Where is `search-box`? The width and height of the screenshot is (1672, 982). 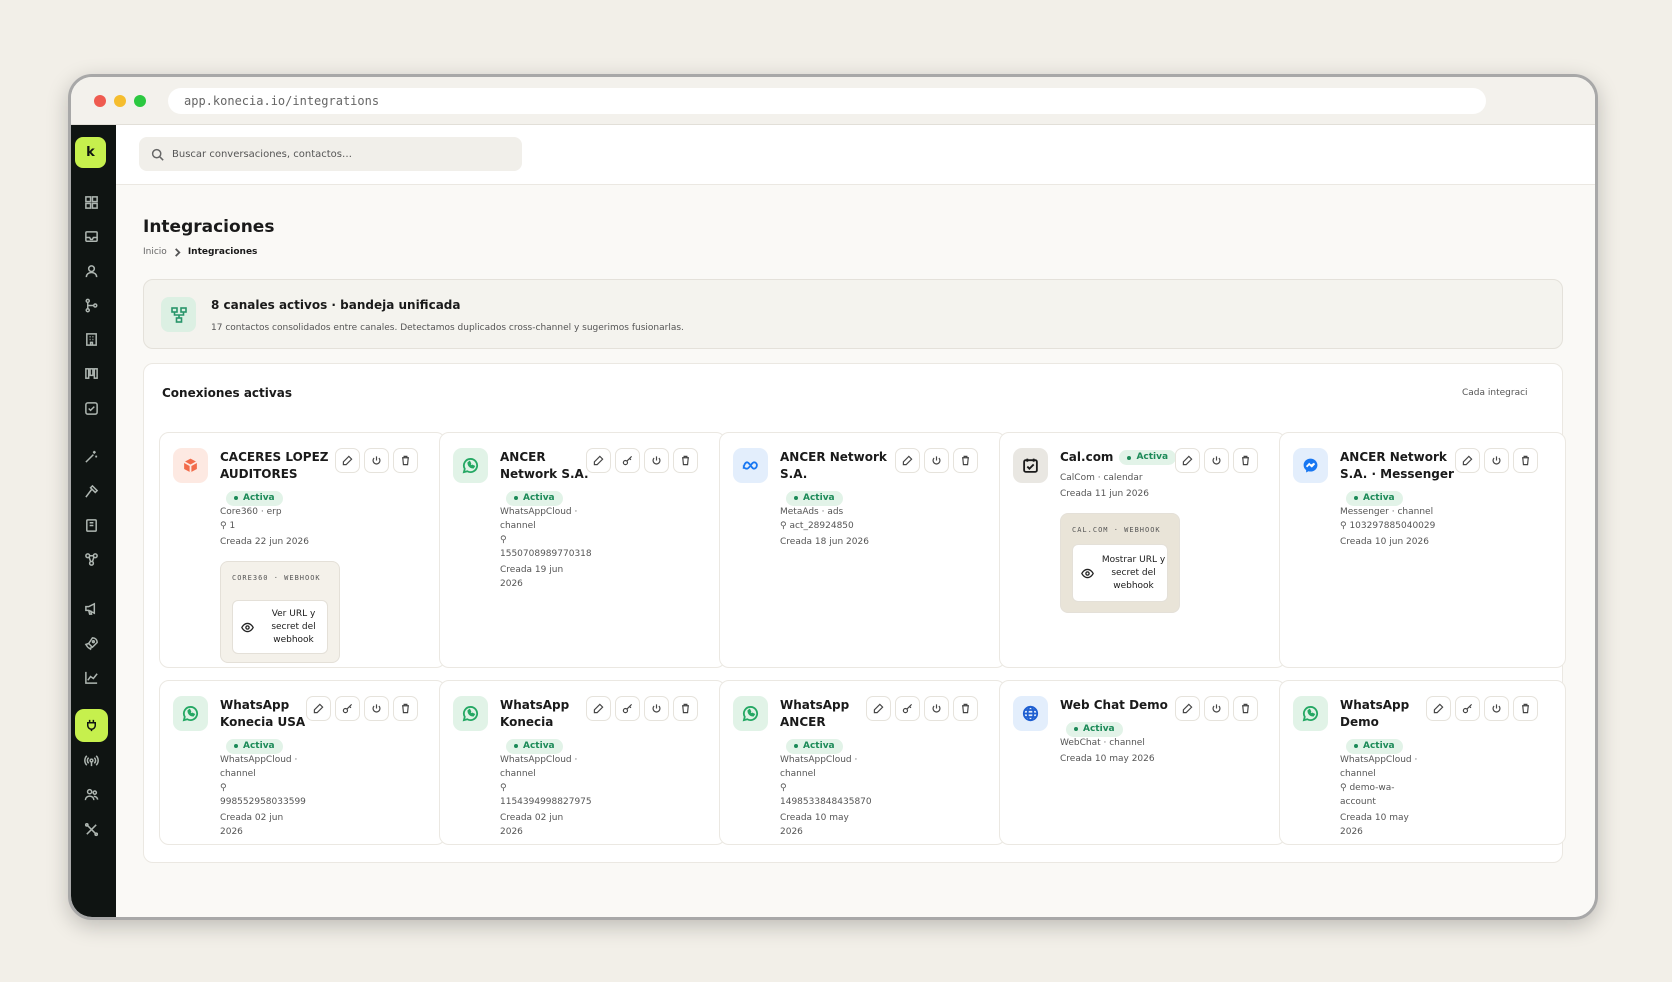
search-box is located at coordinates (330, 154).